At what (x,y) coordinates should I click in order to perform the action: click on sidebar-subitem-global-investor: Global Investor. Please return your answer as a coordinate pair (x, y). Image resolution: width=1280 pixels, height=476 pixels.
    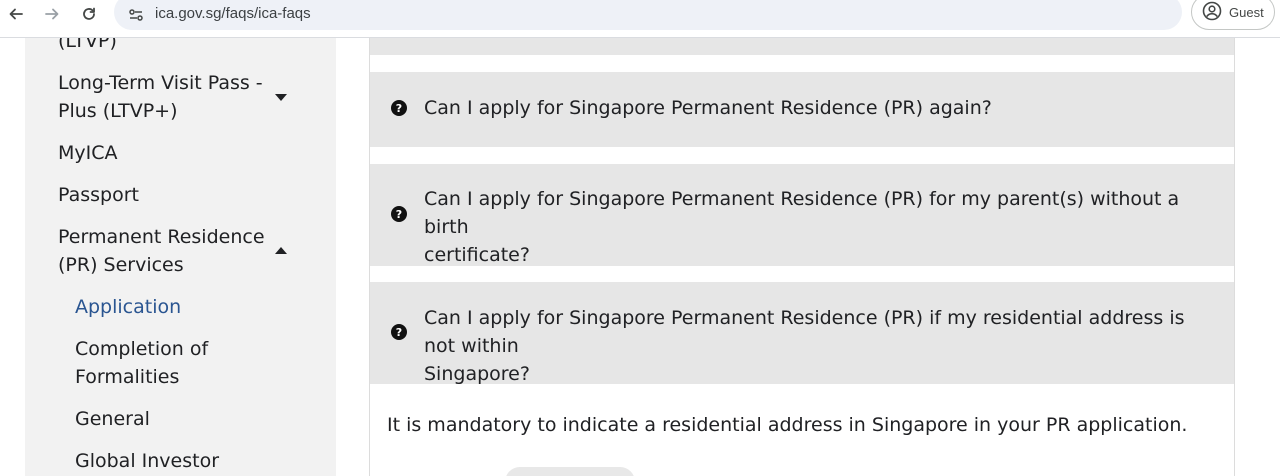
    Looking at the image, I should click on (147, 461).